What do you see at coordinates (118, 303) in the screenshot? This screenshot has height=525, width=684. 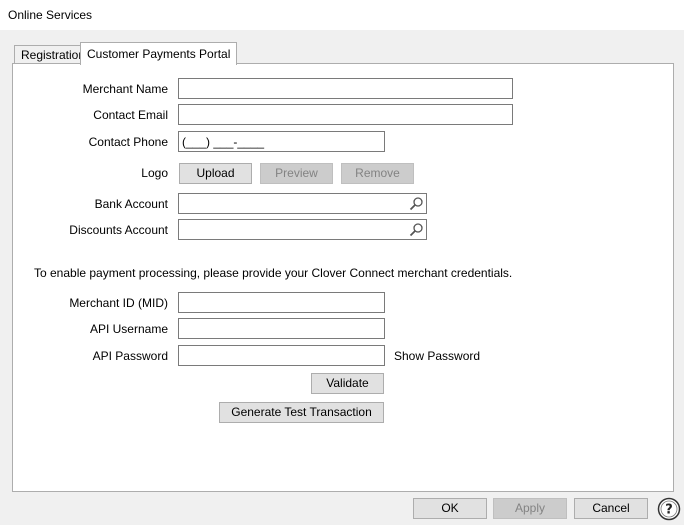 I see `merchant-id-label: Merchant ID (MID)` at bounding box center [118, 303].